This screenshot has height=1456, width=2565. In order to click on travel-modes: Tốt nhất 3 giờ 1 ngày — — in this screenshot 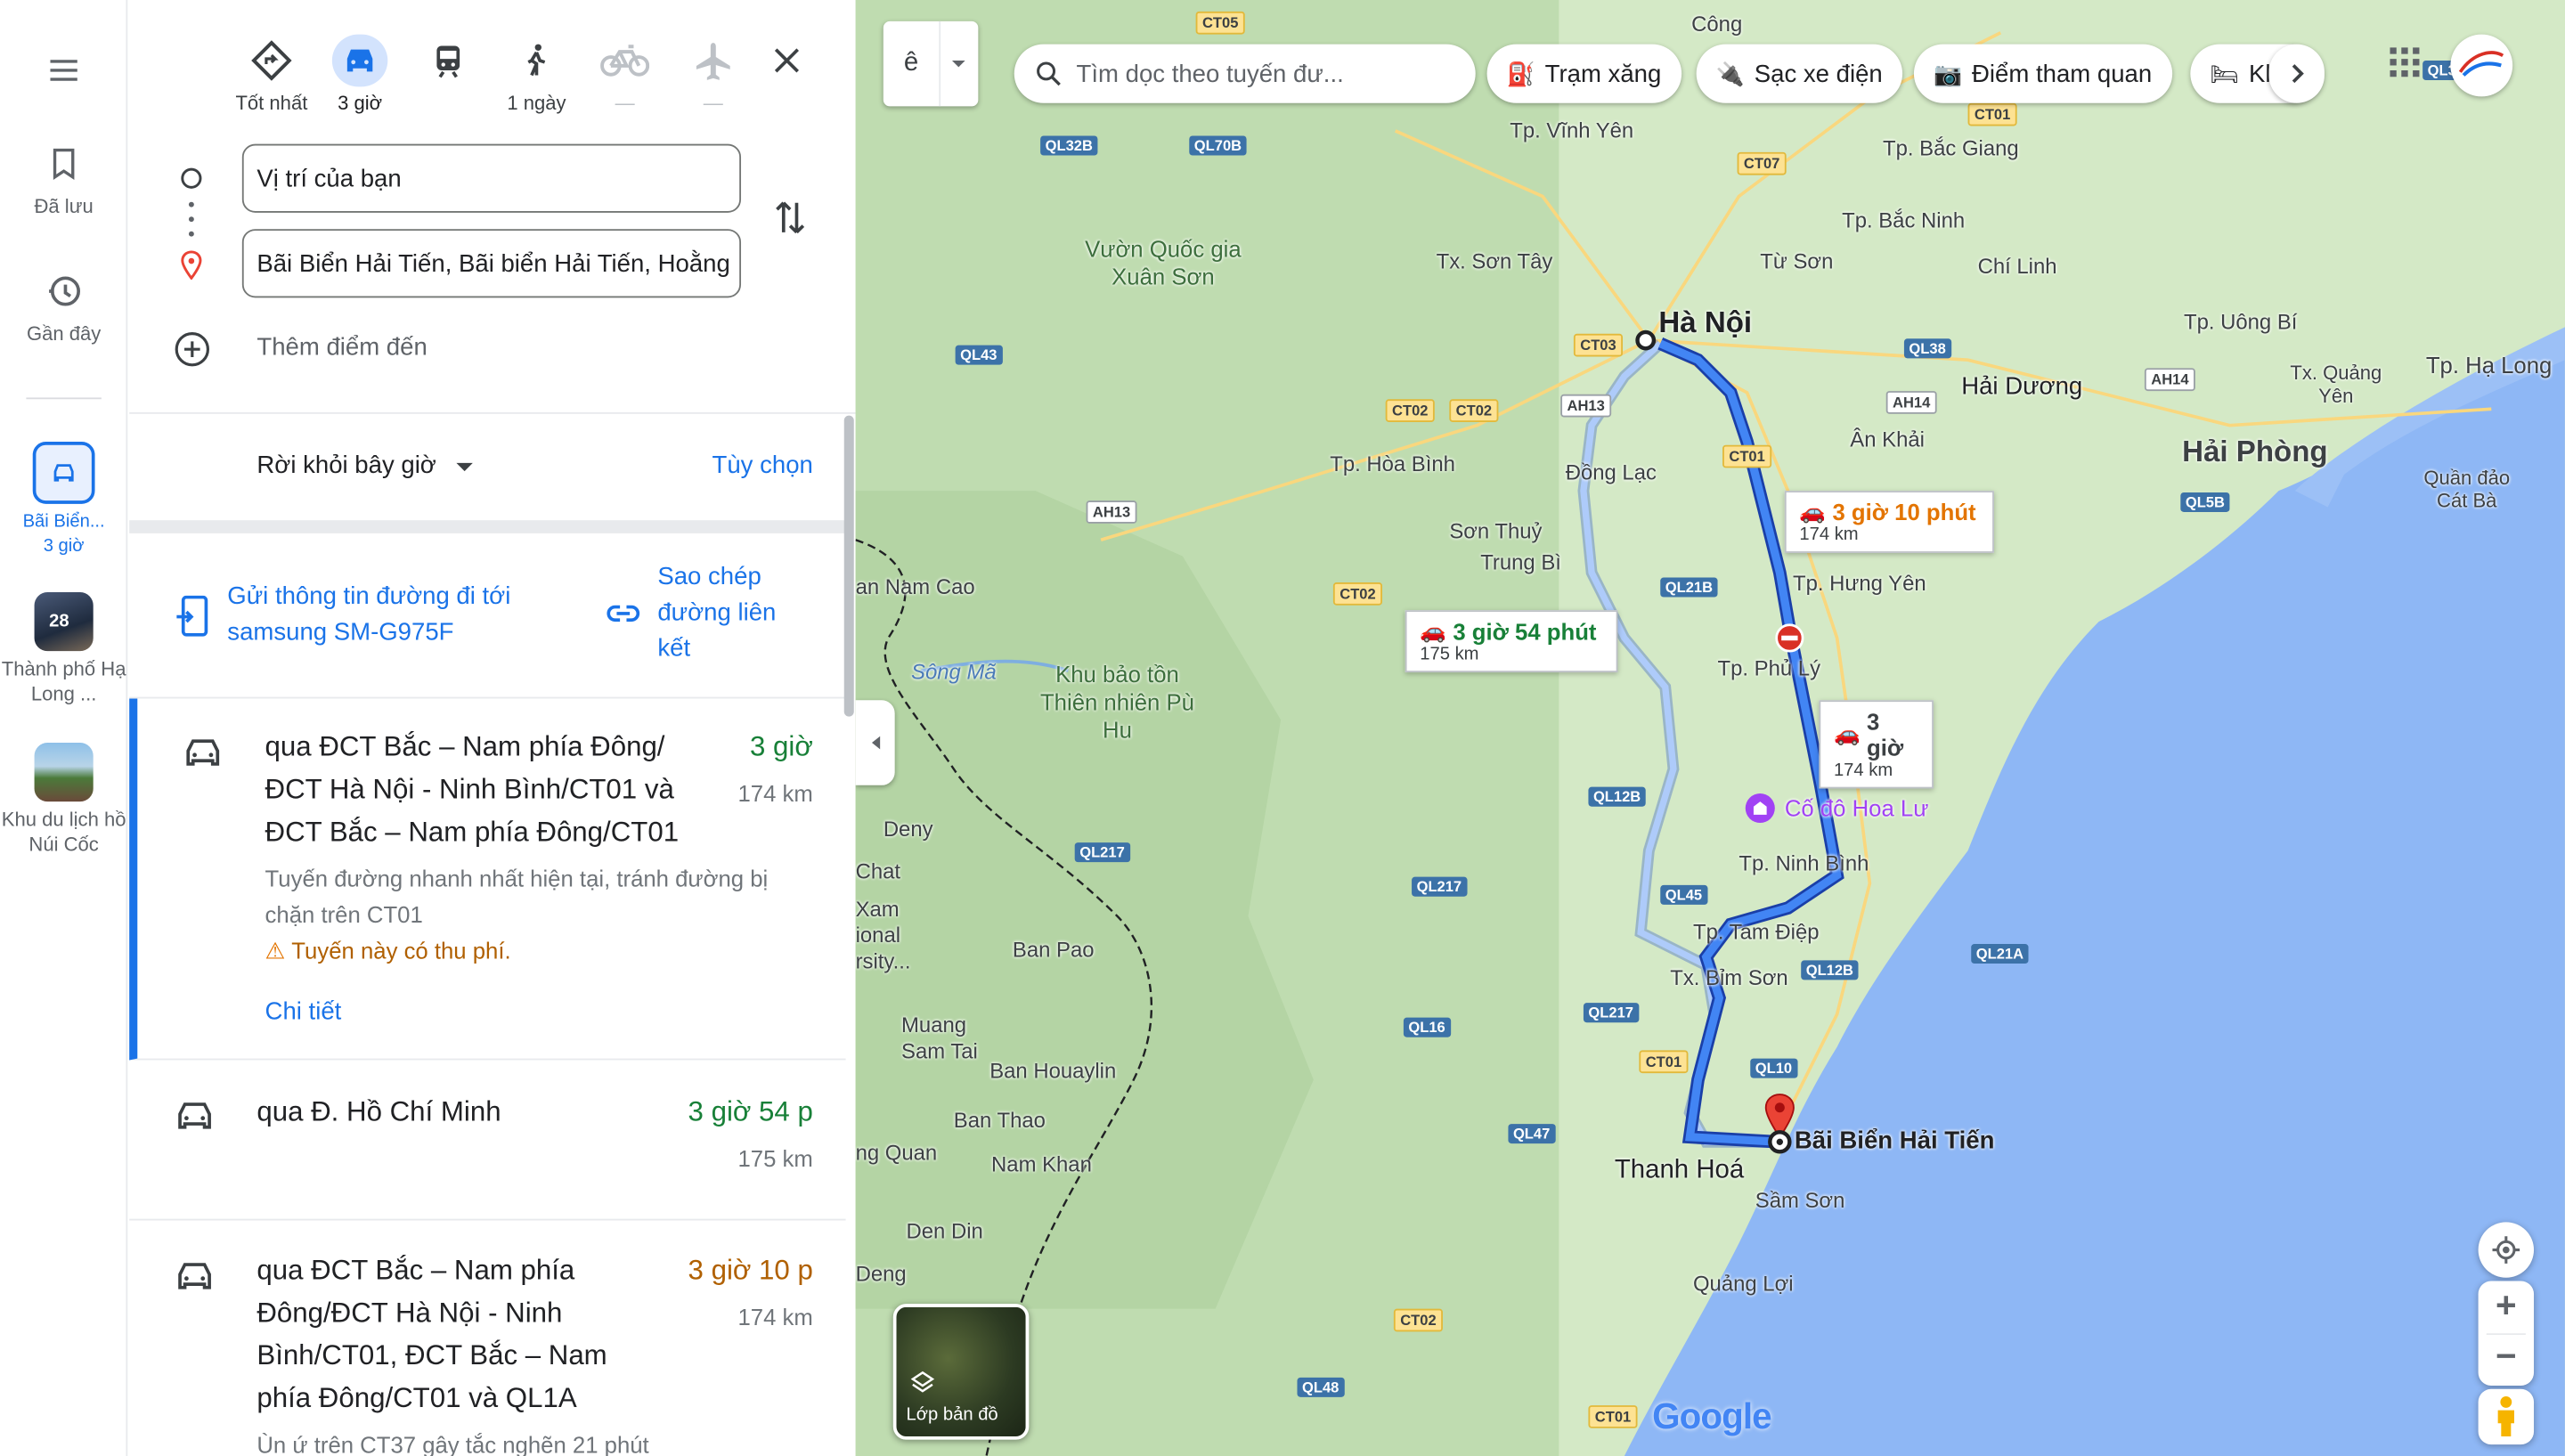, I will do `click(530, 76)`.